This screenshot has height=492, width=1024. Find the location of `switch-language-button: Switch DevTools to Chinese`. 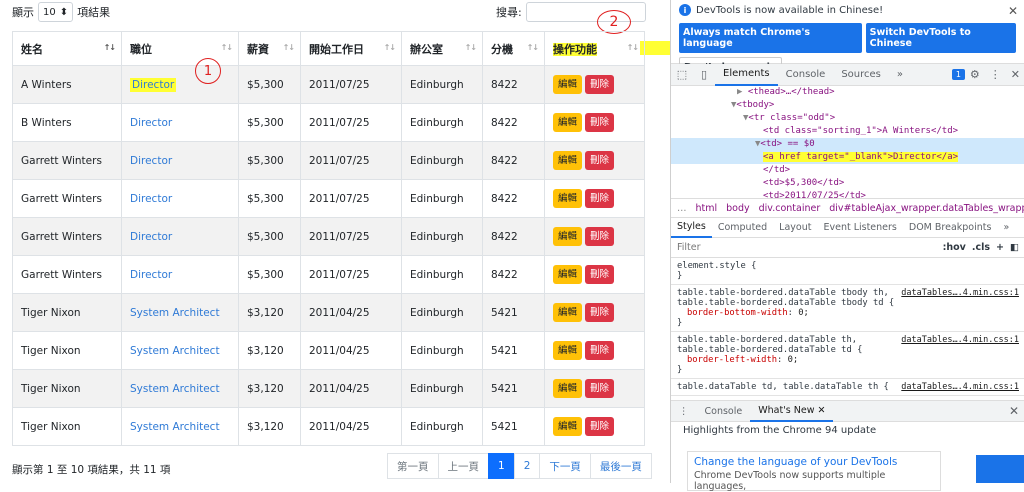

switch-language-button: Switch DevTools to Chinese is located at coordinates (940, 38).